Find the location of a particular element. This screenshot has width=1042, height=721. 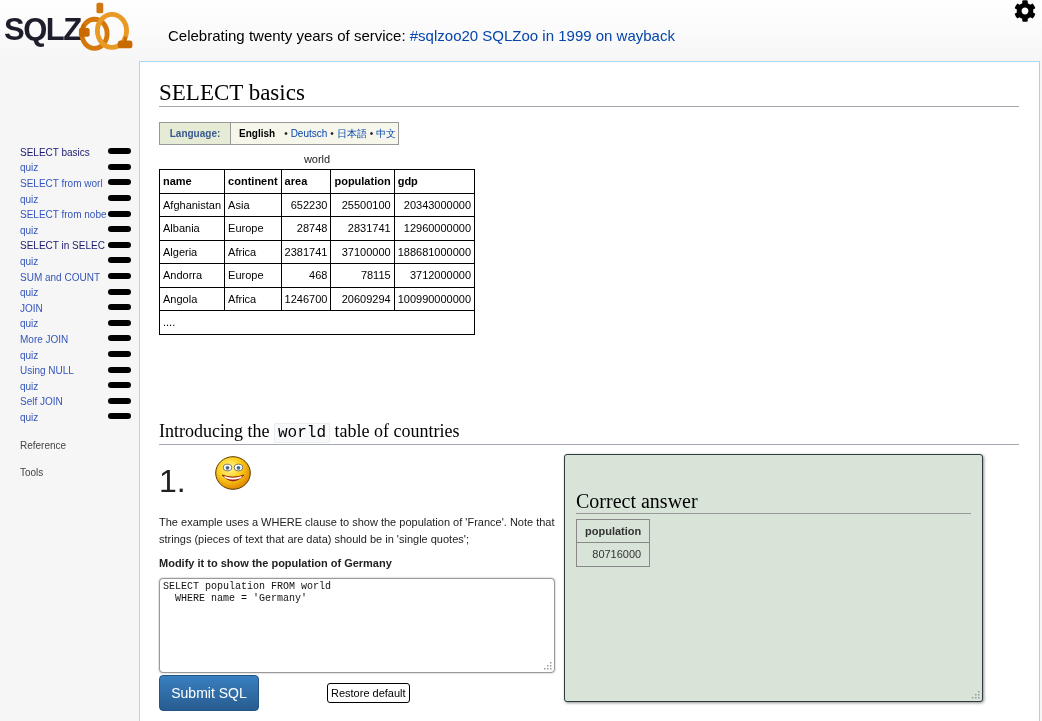

sidebar-link: SUM and COUNT is located at coordinates (60, 277).